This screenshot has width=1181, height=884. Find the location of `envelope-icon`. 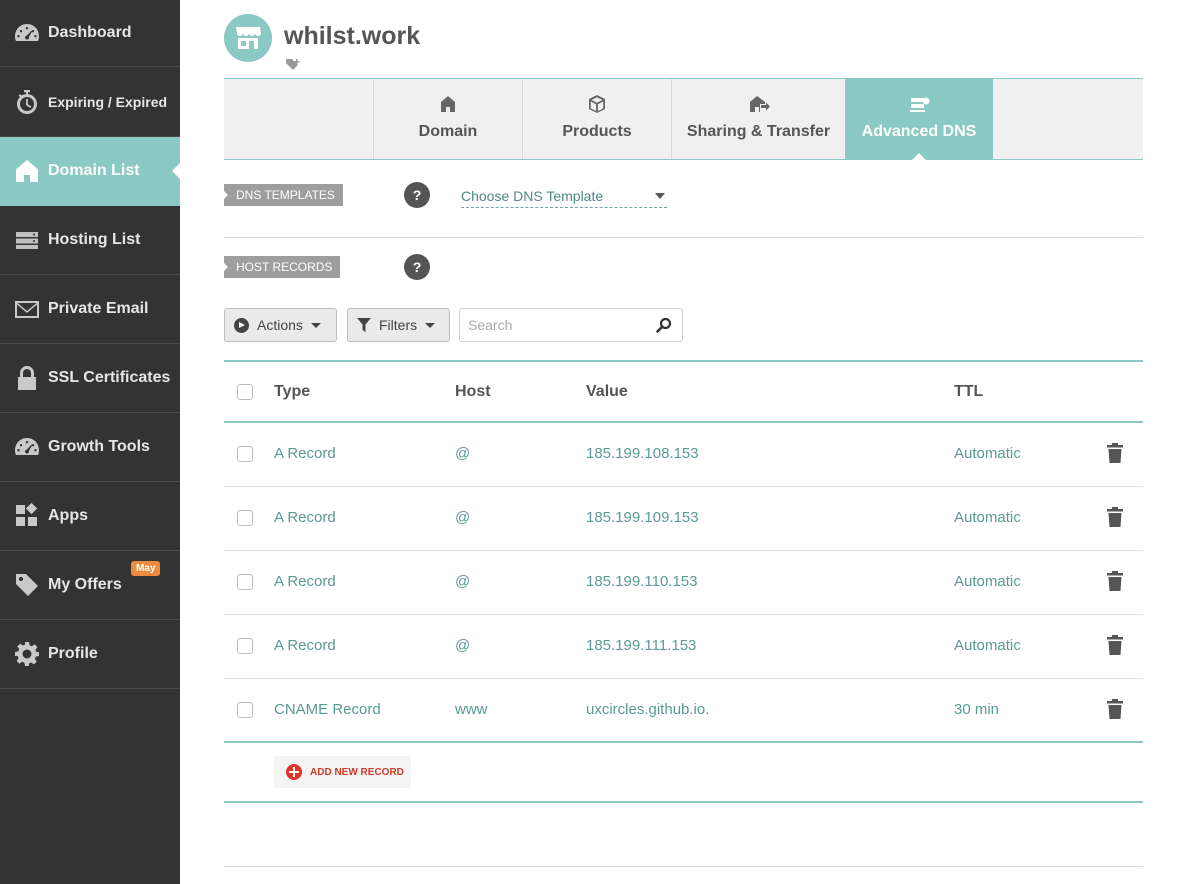

envelope-icon is located at coordinates (27, 309).